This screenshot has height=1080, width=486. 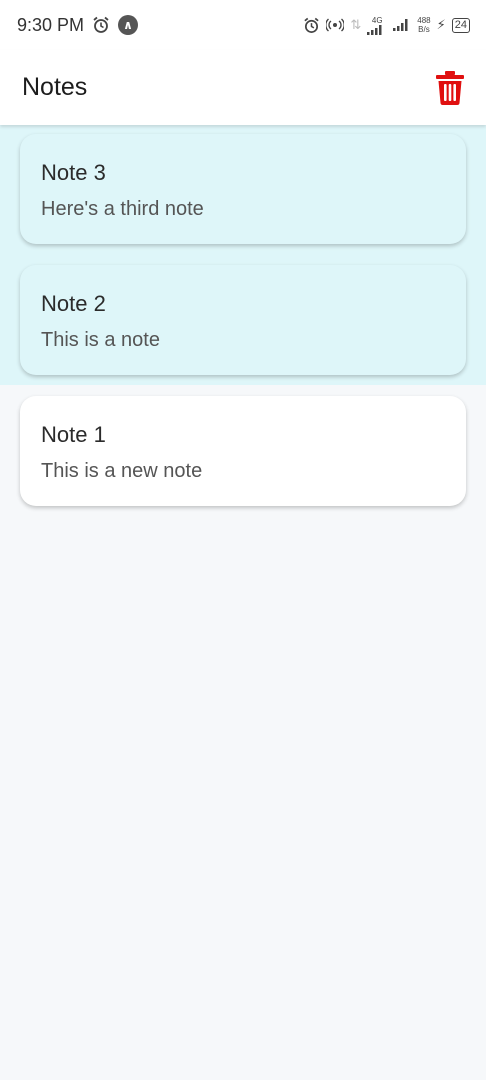 I want to click on data-rate: 488 B/s, so click(x=423, y=25).